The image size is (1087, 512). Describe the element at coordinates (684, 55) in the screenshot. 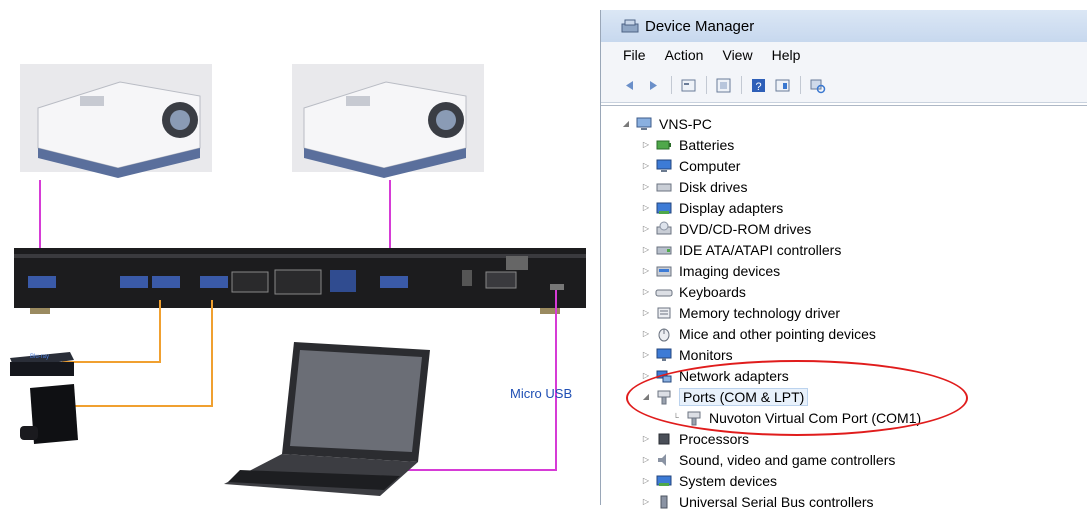

I see `menu-action: Action` at that location.